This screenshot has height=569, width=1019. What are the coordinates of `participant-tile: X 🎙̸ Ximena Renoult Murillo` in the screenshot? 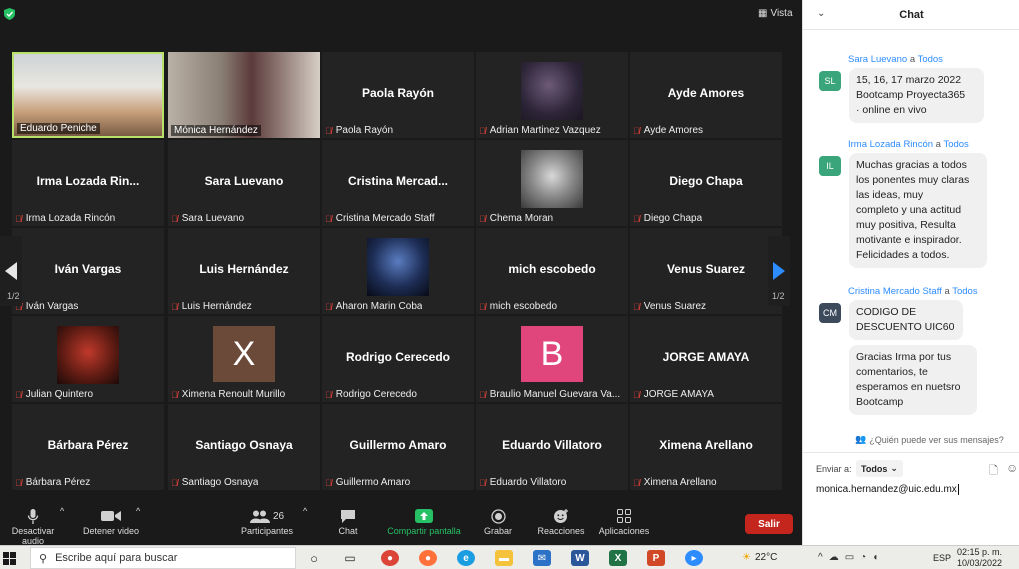 It's located at (244, 359).